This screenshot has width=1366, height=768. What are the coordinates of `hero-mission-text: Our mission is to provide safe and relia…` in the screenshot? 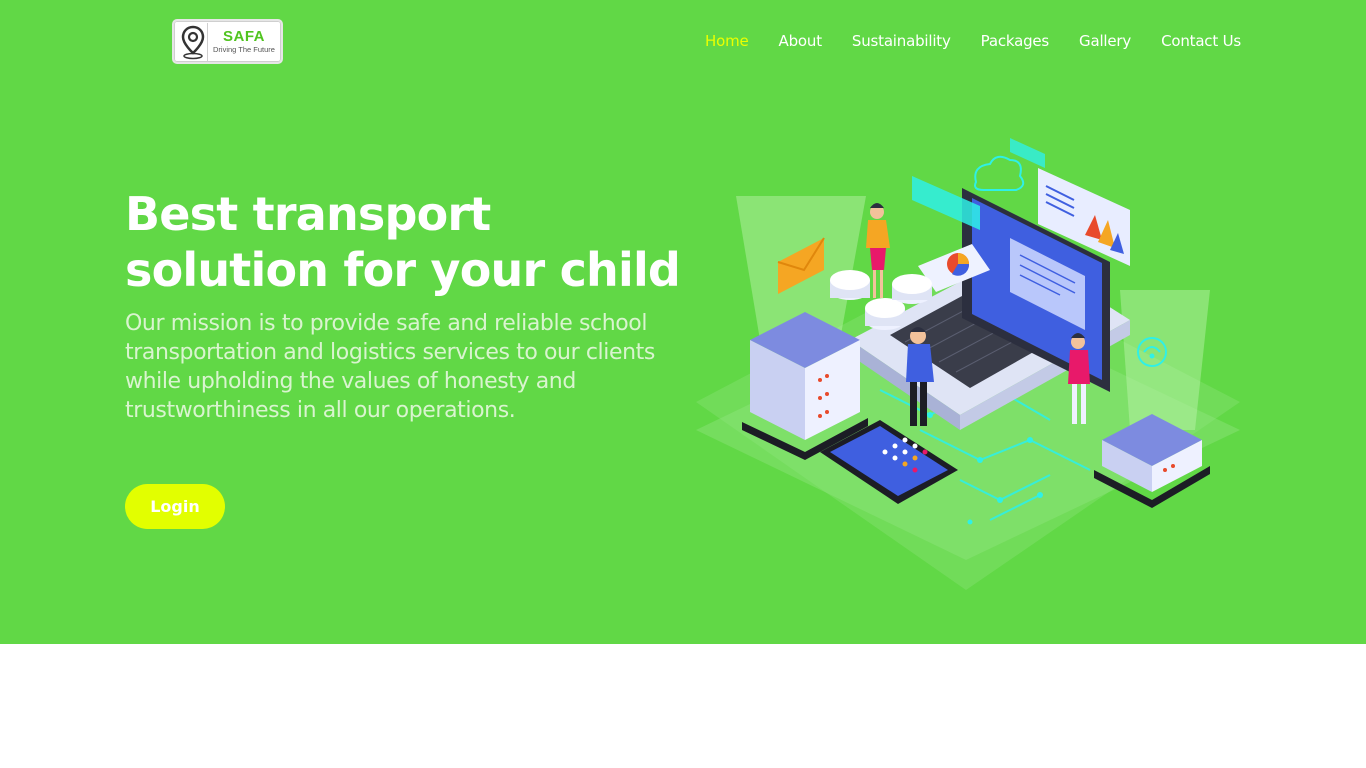 It's located at (390, 367).